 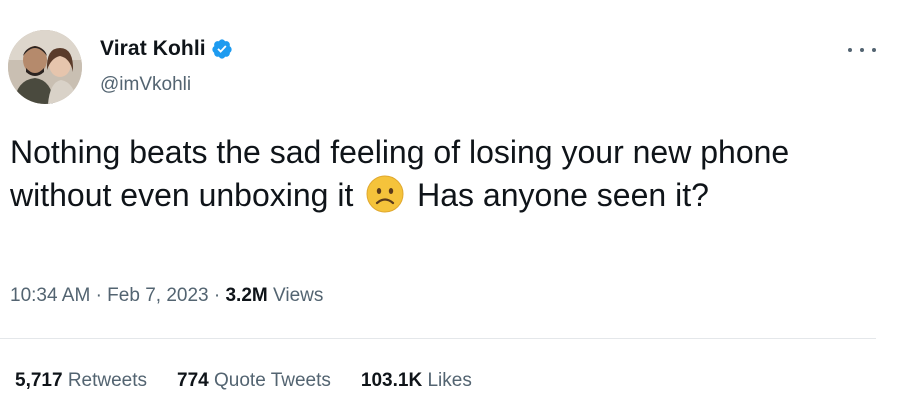 What do you see at coordinates (145, 85) in the screenshot?
I see `author-handle: @imVkohli` at bounding box center [145, 85].